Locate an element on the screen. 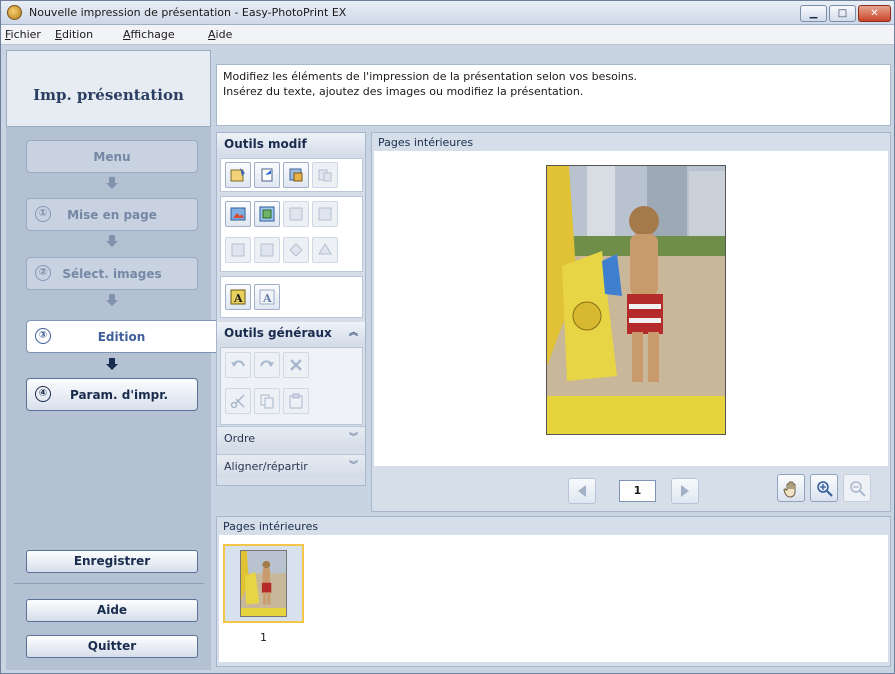  crop-image-icon is located at coordinates (296, 175).